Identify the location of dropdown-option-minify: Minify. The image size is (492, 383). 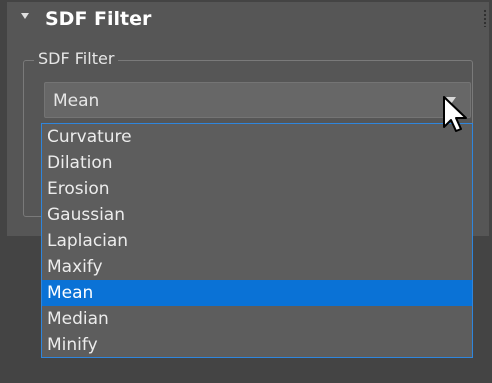
(257, 345).